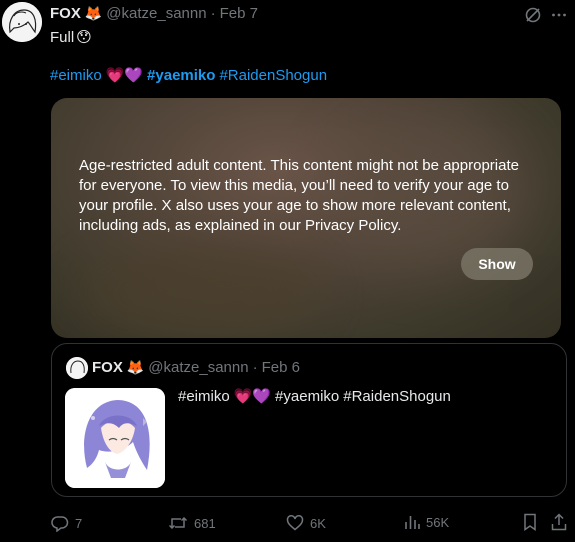 The image size is (575, 542). I want to click on hashtag-yaemiko: #yaemiko, so click(181, 75).